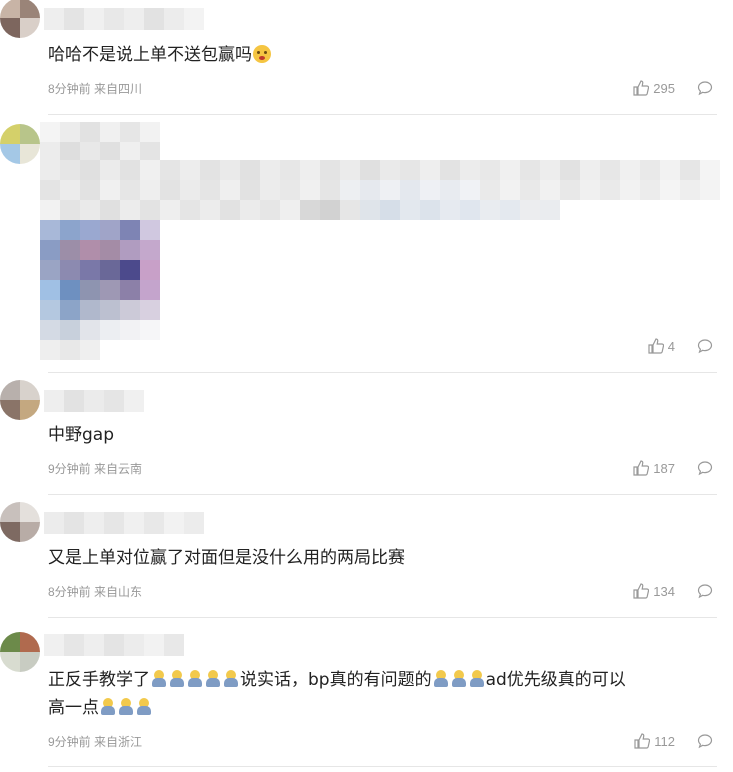 The height and width of the screenshot is (772, 733). I want to click on comment-text: 又是上单对位赢了对面但是没什么用的两局比赛, so click(226, 558).